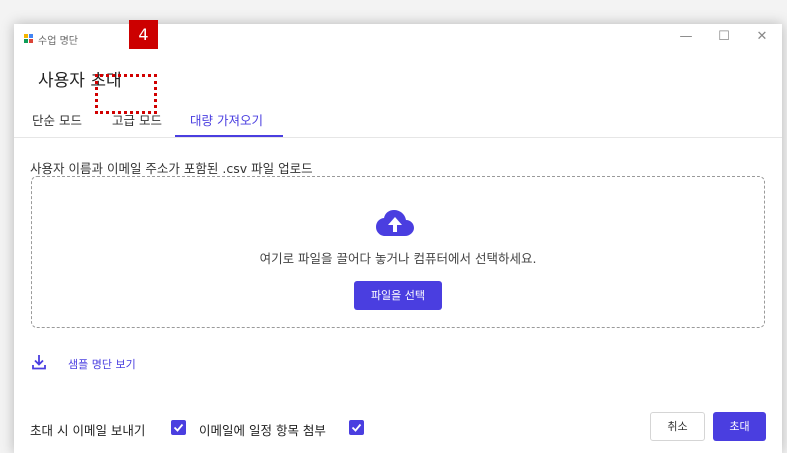 Image resolution: width=787 pixels, height=453 pixels. Describe the element at coordinates (398, 258) in the screenshot. I see `dropzone-text: 여기로 파일을 끌어다 놓거나 컴퓨터에서 선택하세요.` at that location.